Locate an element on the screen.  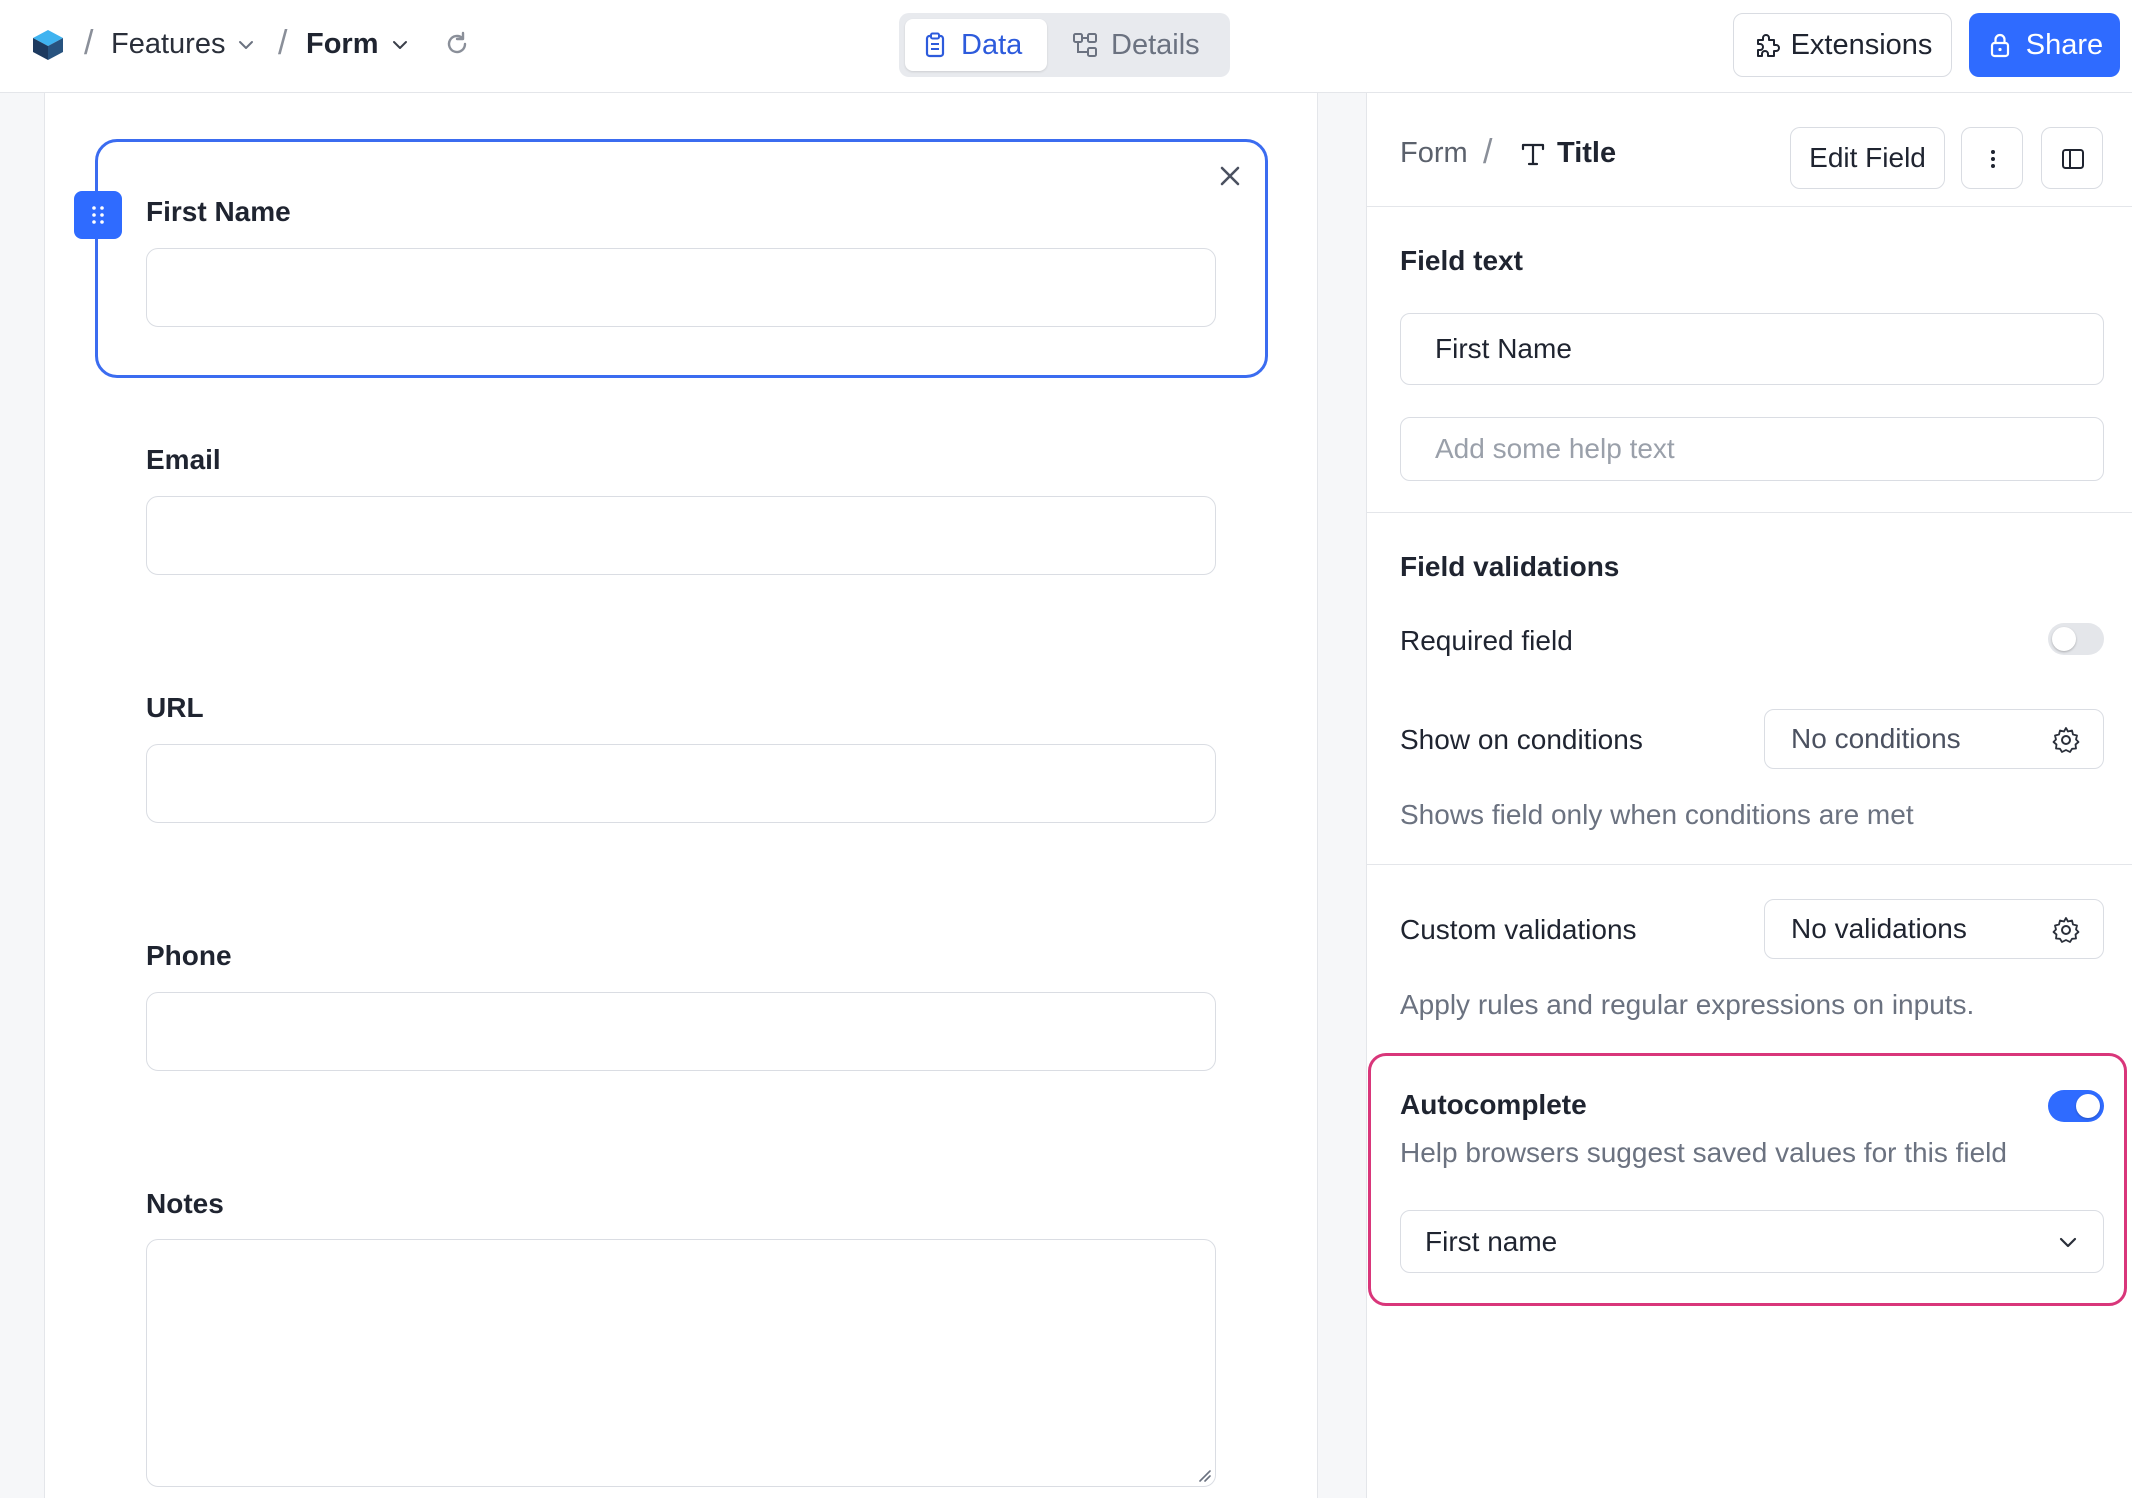
show-on-conditions-button: No conditions is located at coordinates (1934, 739).